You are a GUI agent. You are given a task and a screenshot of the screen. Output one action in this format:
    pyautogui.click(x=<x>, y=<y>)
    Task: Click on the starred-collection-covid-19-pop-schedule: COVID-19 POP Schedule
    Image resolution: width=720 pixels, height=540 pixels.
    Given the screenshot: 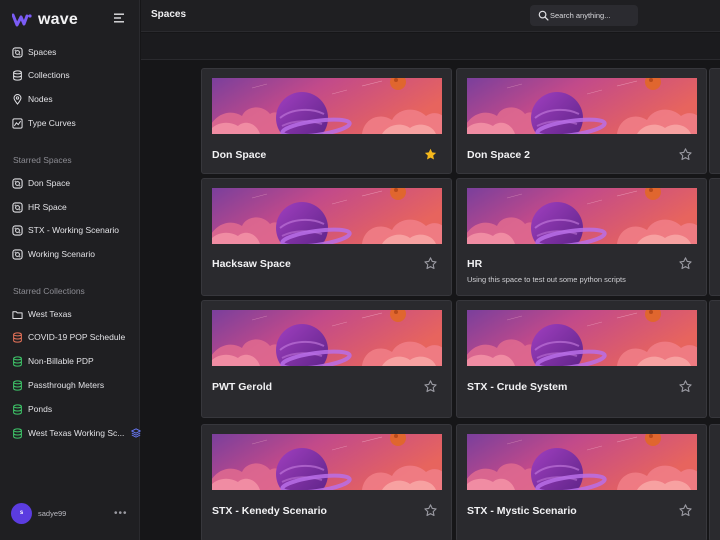 What is the action you would take?
    pyautogui.click(x=68, y=337)
    